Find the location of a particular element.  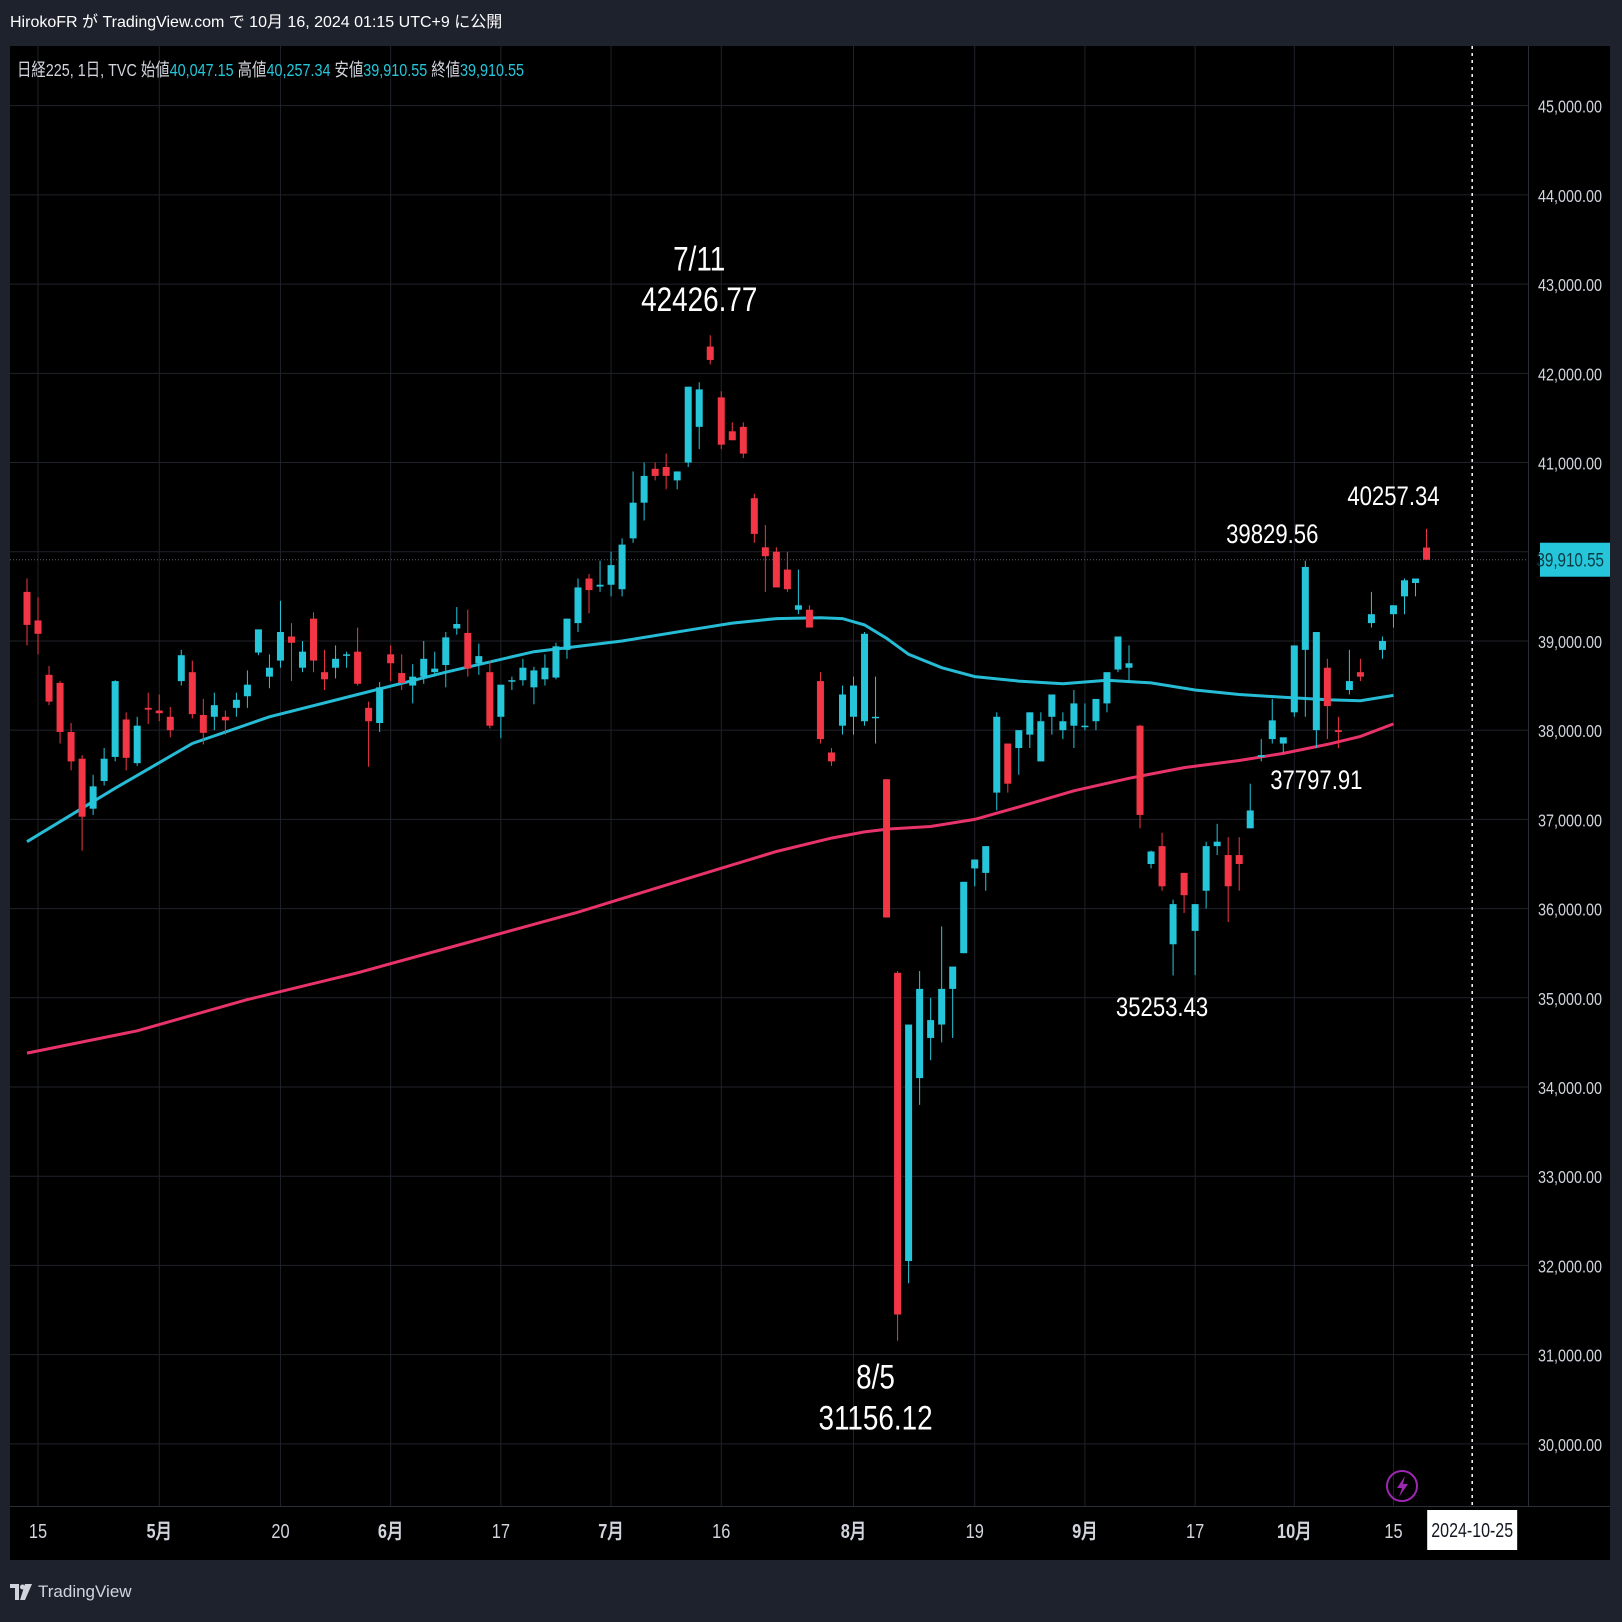

x-axis-panel is located at coordinates (810, 1533).